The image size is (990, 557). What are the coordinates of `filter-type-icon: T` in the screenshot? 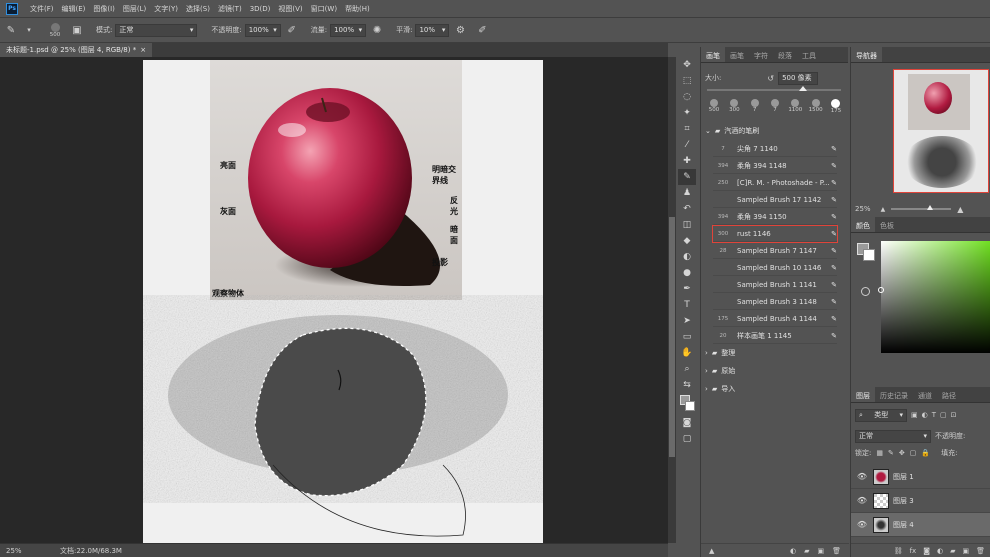 It's located at (934, 415).